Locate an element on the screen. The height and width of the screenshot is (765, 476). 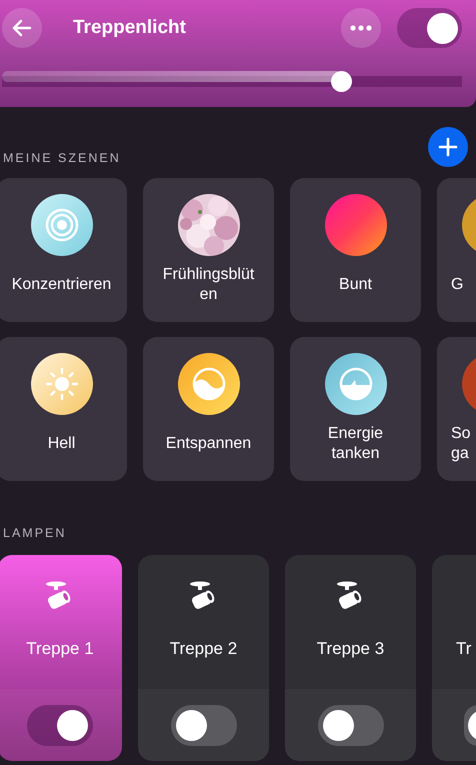
scene-name: Konzentrieren is located at coordinates (62, 285).